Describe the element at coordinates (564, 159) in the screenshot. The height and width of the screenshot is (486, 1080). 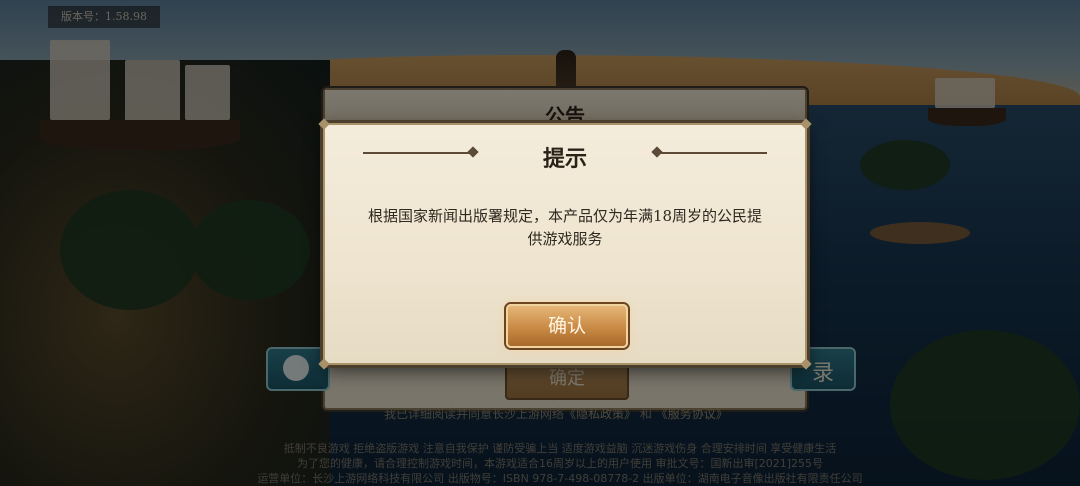
I see `dialog-title: 提示` at that location.